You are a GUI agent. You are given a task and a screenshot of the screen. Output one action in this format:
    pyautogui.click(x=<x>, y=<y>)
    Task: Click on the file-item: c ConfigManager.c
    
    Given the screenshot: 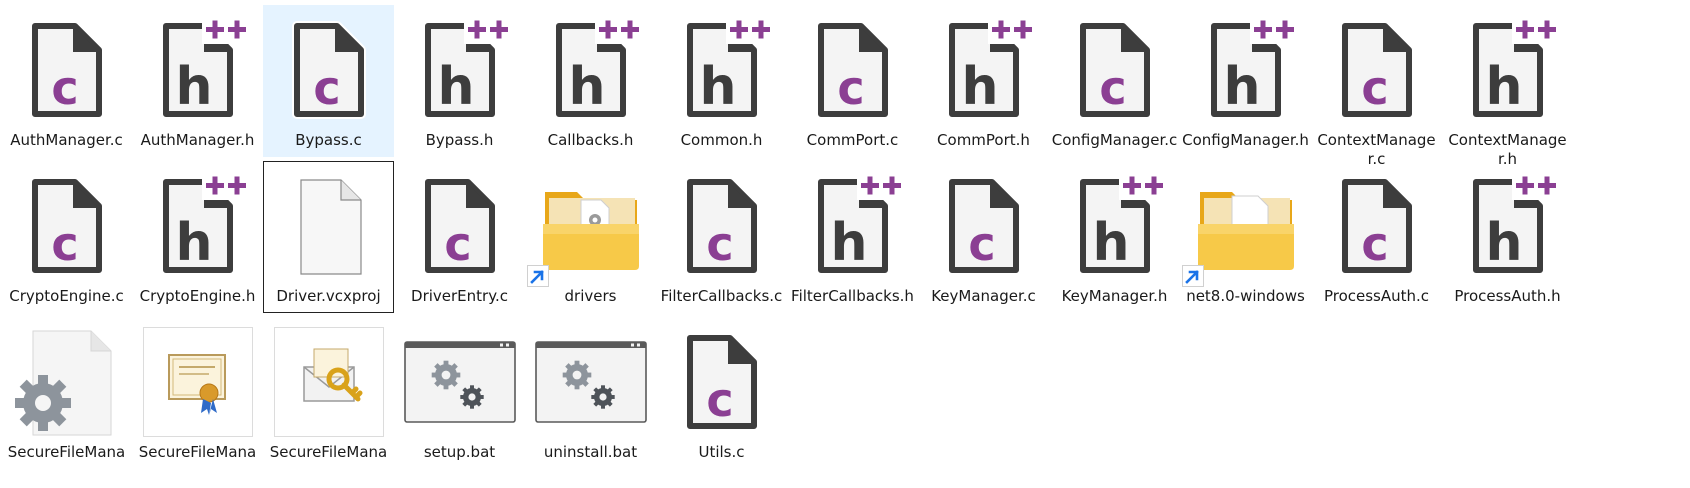 What is the action you would take?
    pyautogui.click(x=1114, y=81)
    